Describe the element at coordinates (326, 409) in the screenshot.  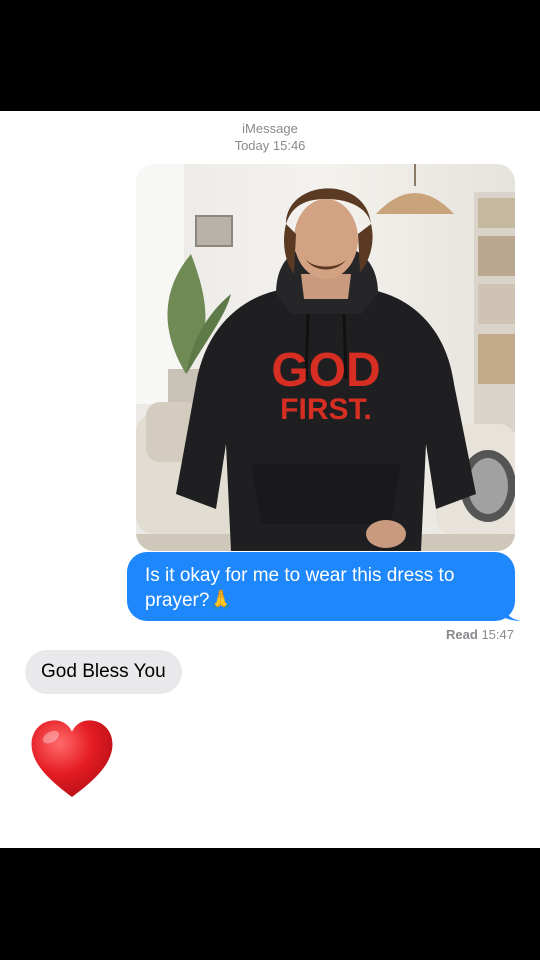
I see `shirt-text-line2: FIRST.` at that location.